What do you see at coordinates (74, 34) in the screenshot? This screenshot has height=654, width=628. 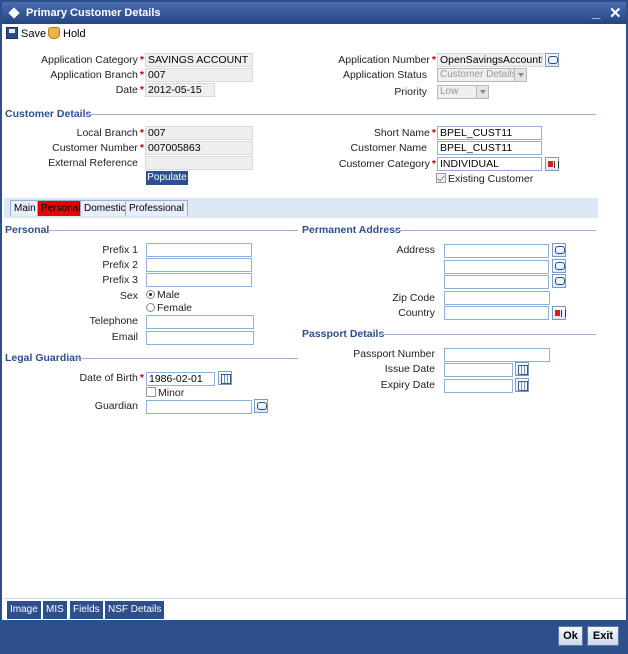 I see `hold-label: Hold` at bounding box center [74, 34].